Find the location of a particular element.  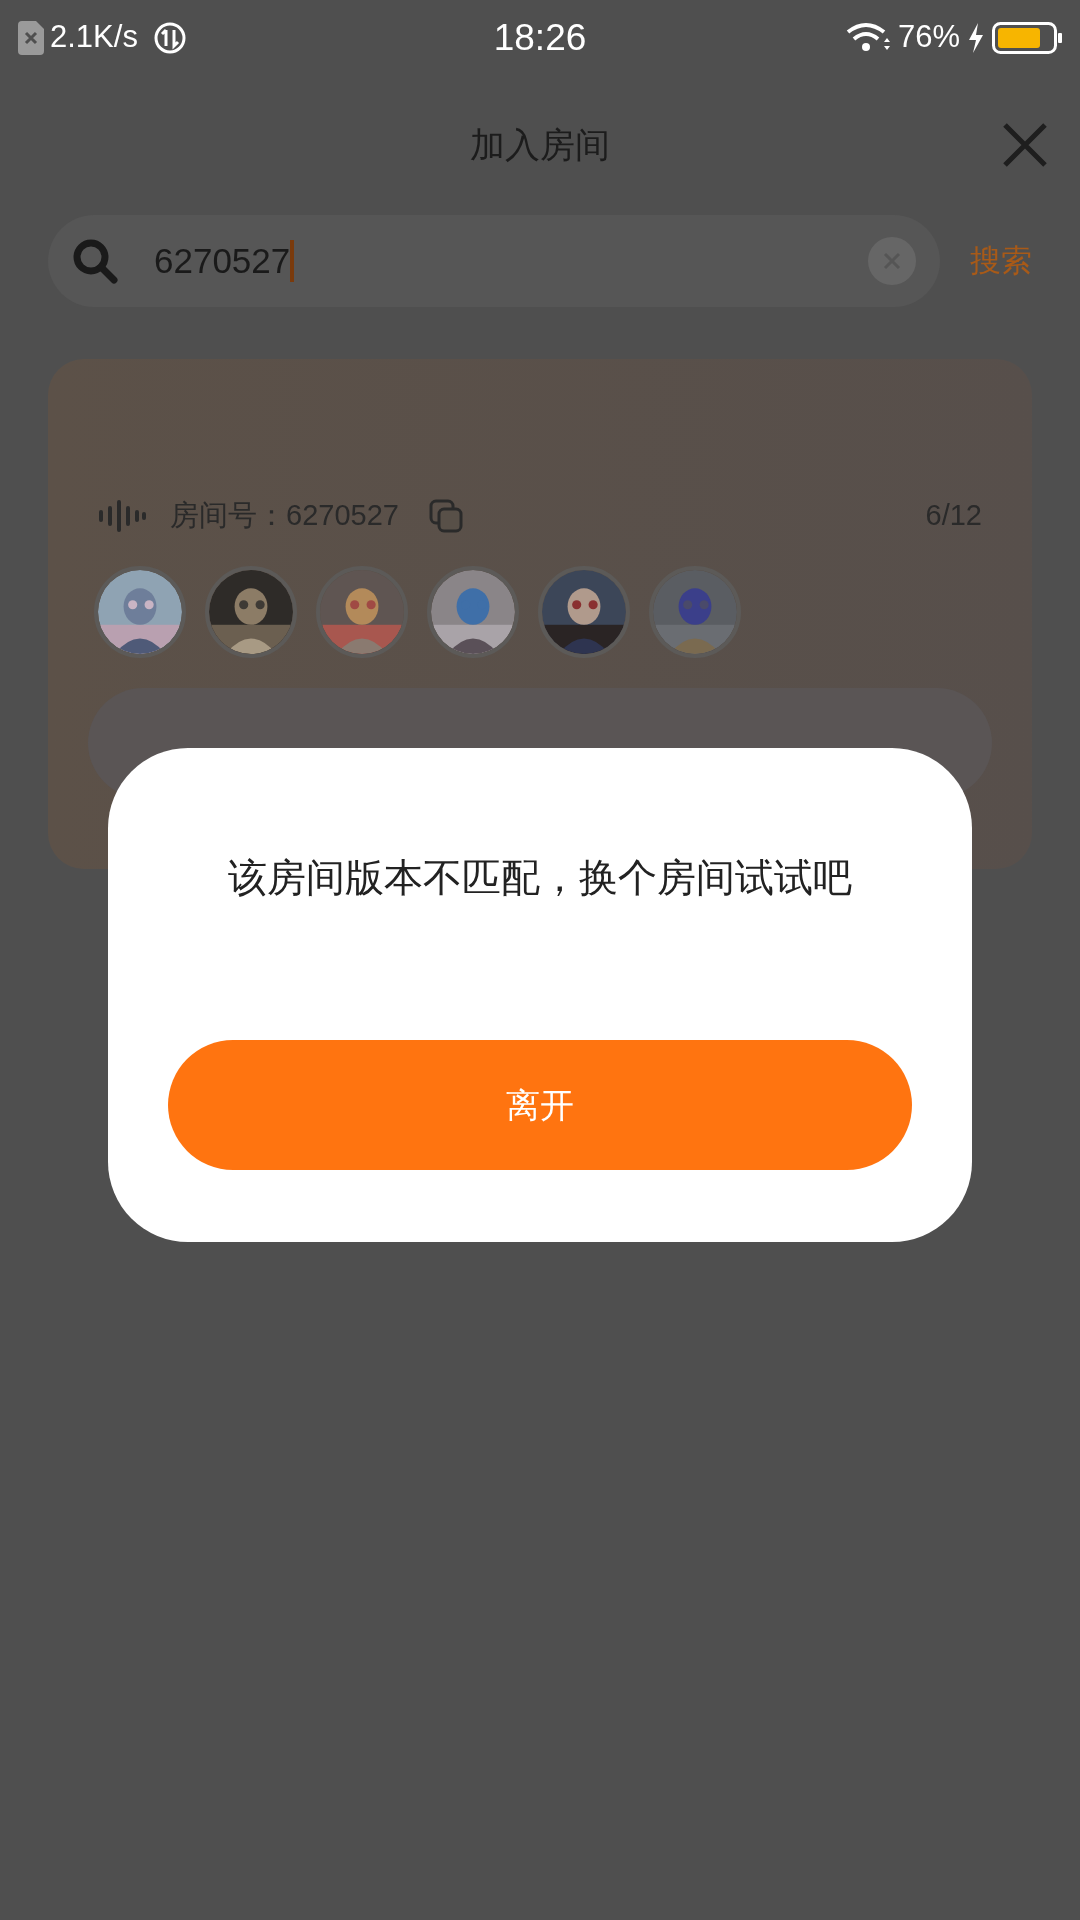

sim-card-icon is located at coordinates (31, 37).